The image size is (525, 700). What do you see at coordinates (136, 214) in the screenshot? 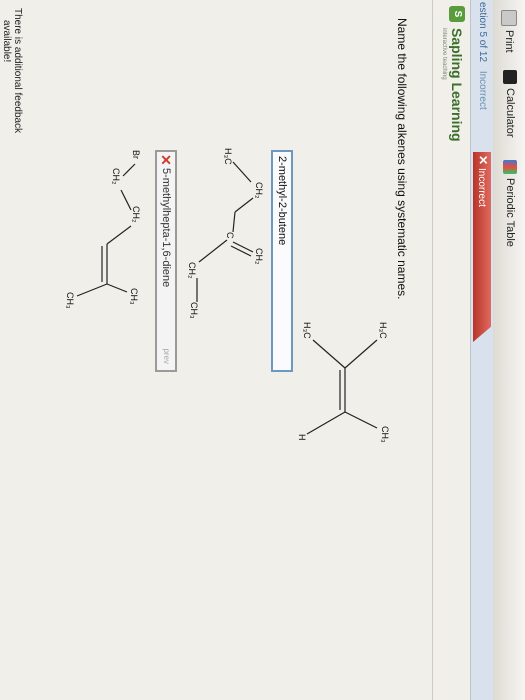
I see `mol3-label-ch2-b: CH₂` at bounding box center [136, 214].